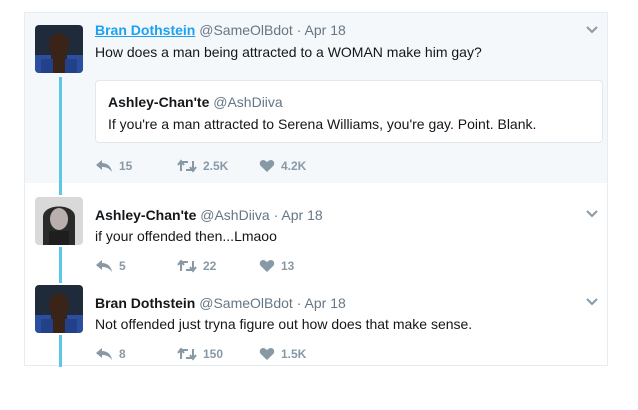  What do you see at coordinates (145, 215) in the screenshot?
I see `author-name: Ashley-Chan'te` at bounding box center [145, 215].